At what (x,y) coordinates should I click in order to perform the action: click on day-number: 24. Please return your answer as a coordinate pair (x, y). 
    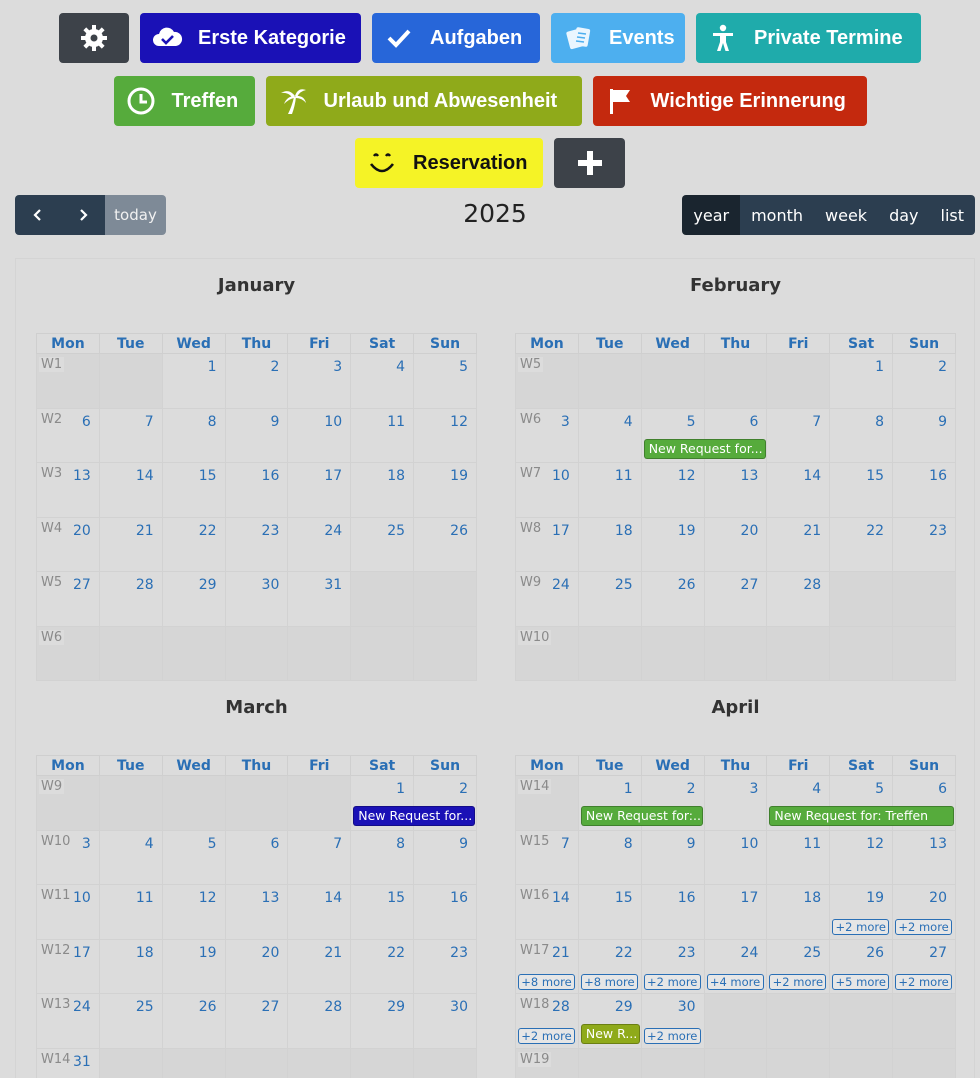
    Looking at the image, I should click on (333, 531).